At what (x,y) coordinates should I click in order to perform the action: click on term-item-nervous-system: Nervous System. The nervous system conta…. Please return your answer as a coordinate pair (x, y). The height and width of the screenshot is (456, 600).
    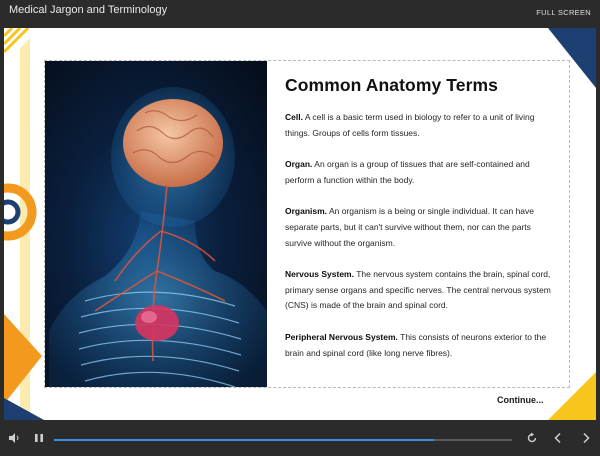
    Looking at the image, I should click on (421, 290).